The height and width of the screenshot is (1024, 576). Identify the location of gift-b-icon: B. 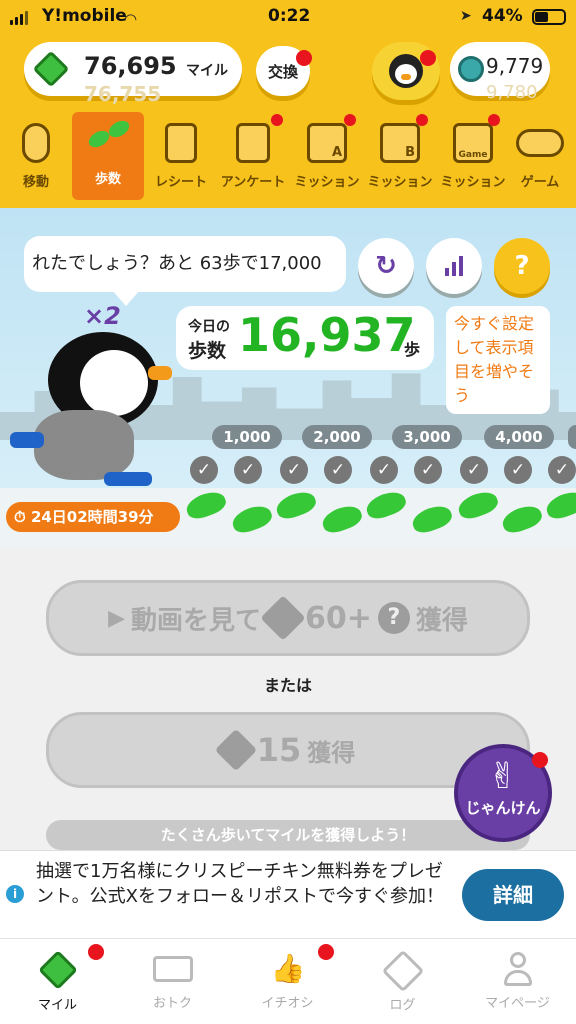
(400, 143).